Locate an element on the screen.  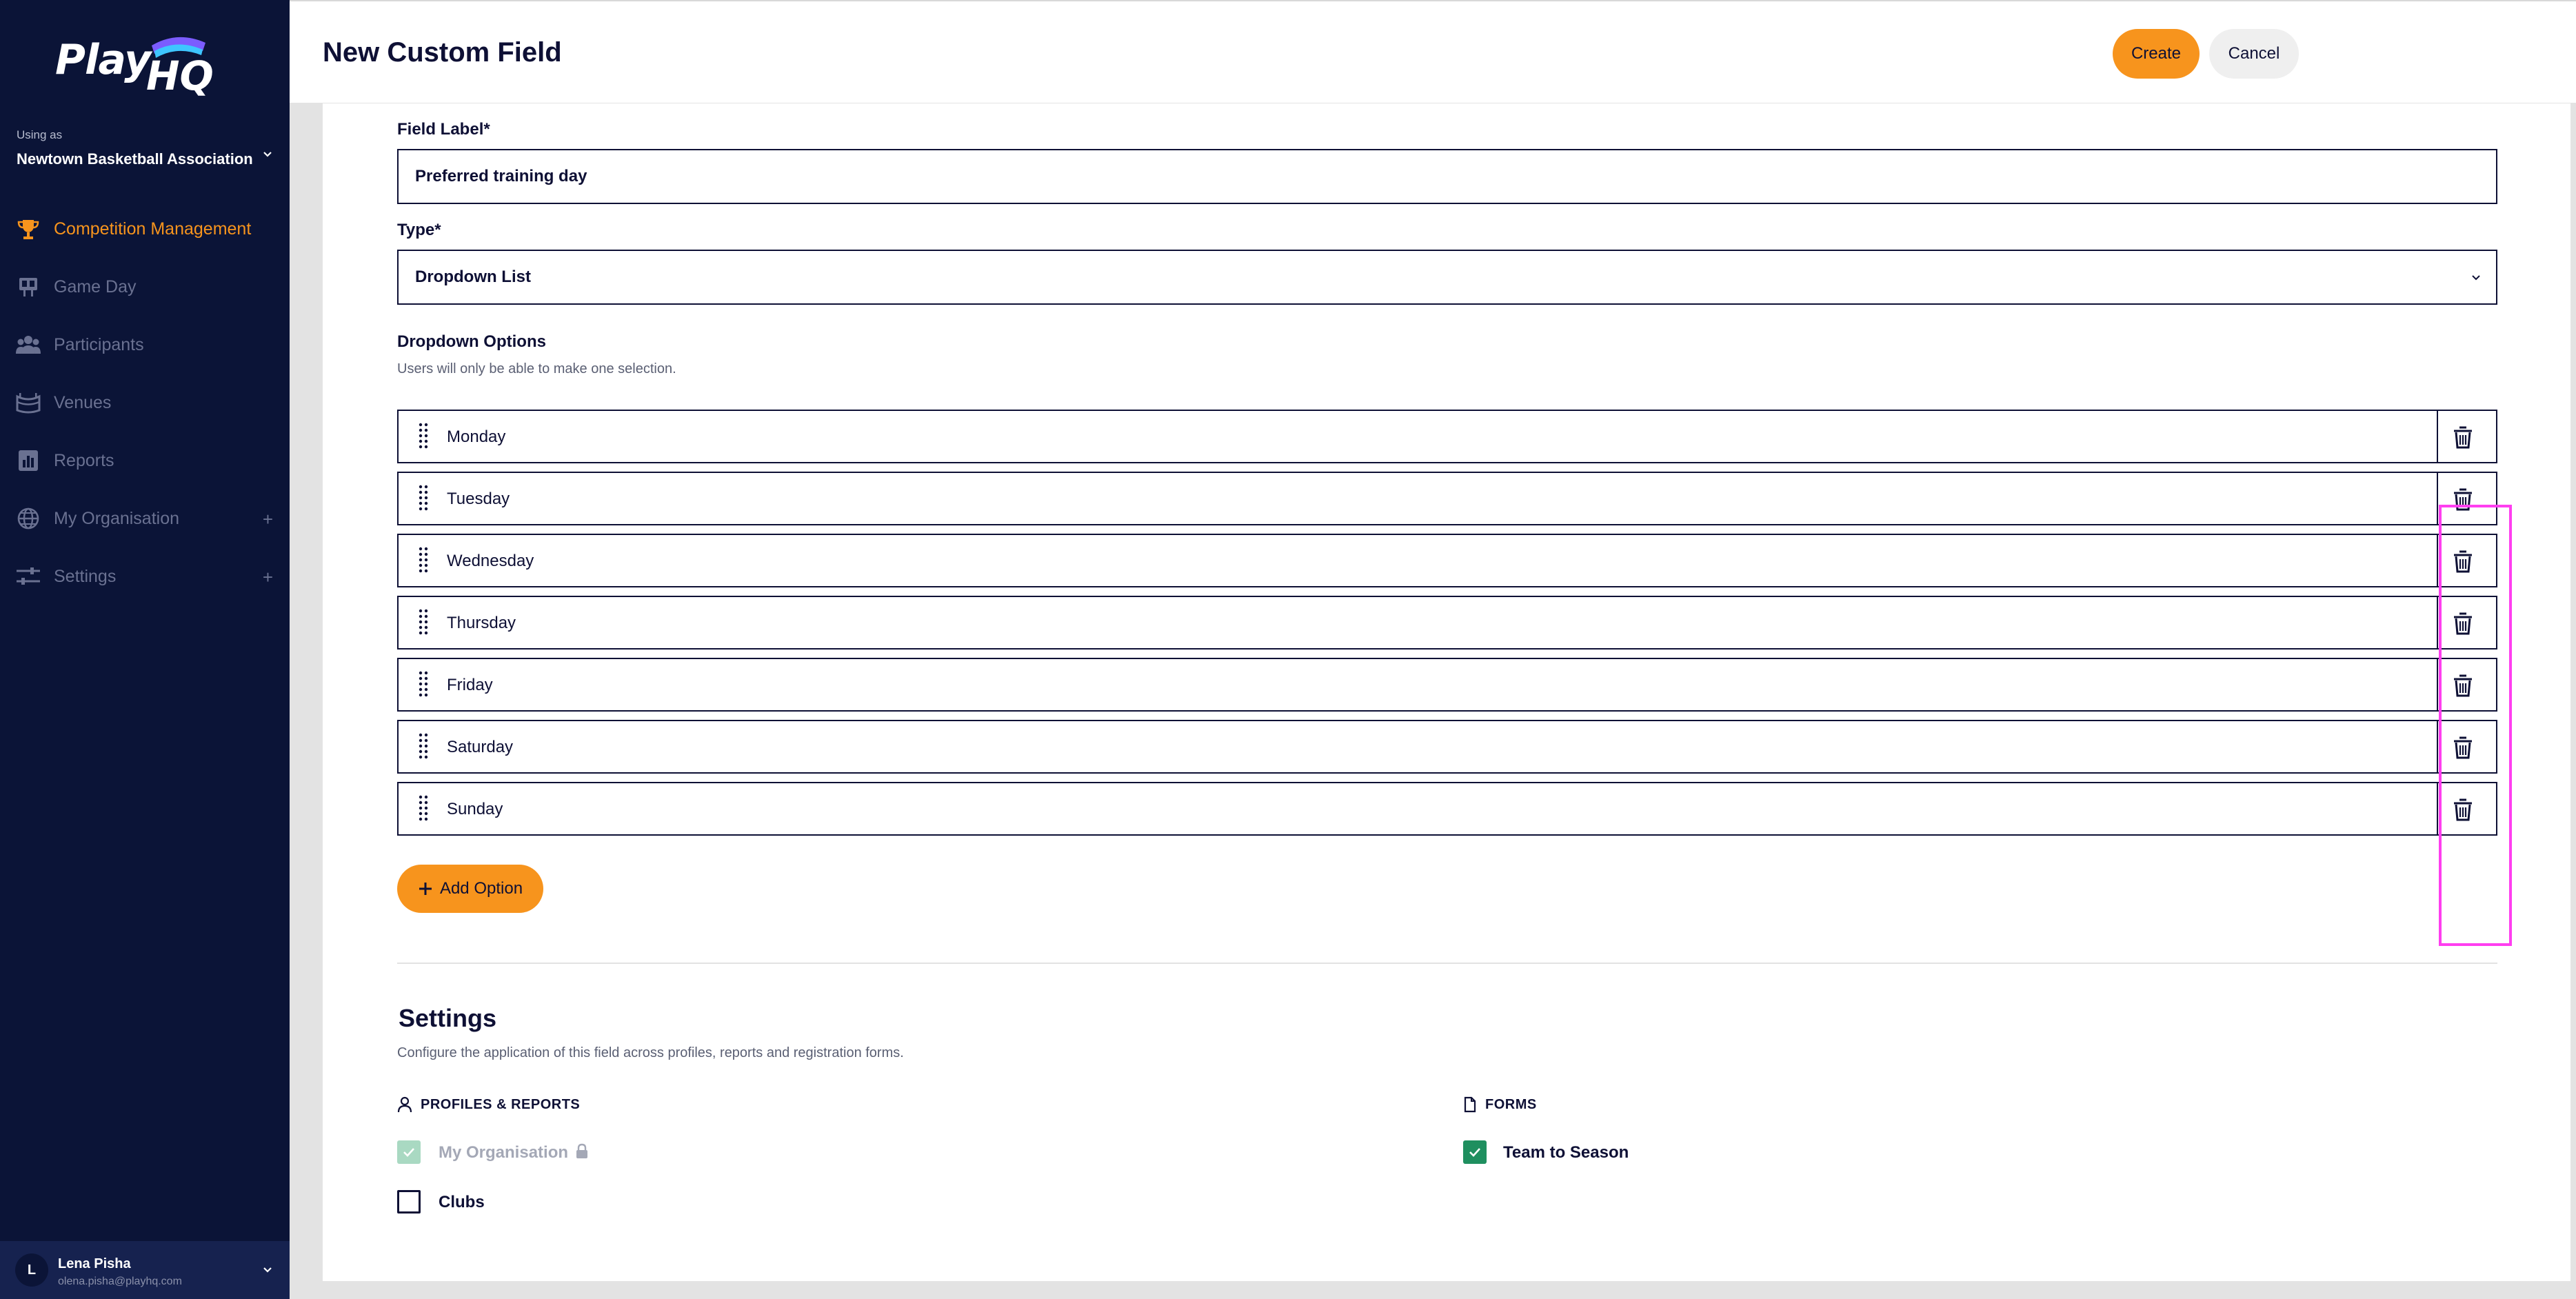
field-label-title: Field Label* is located at coordinates (443, 129).